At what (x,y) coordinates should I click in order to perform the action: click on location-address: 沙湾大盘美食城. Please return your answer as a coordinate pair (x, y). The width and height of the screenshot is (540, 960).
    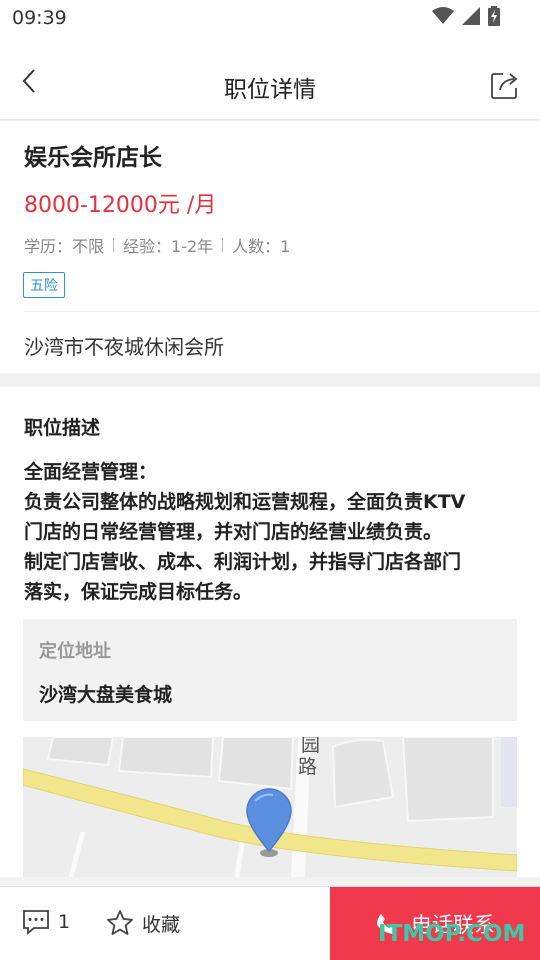
    Looking at the image, I should click on (106, 695).